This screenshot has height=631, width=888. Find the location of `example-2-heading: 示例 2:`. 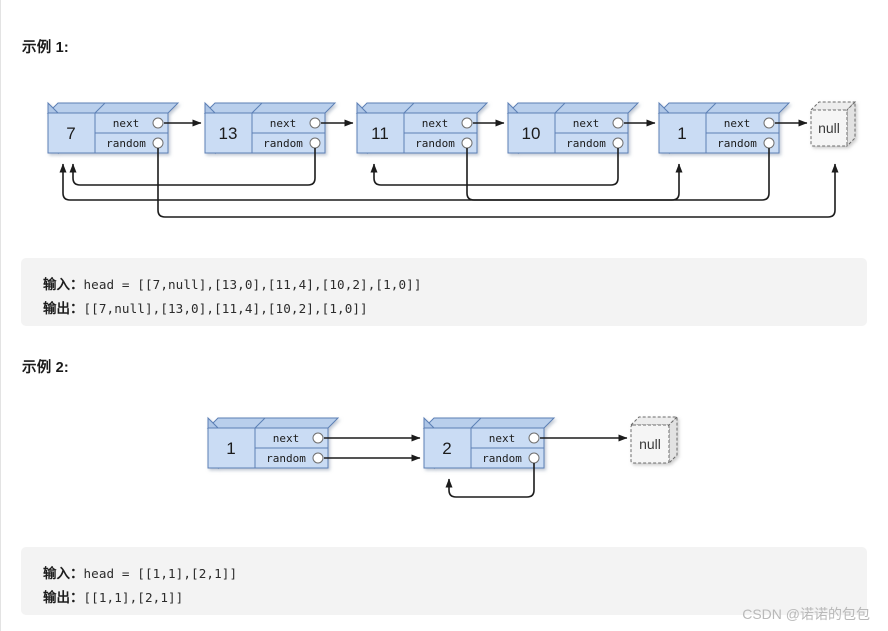

example-2-heading: 示例 2: is located at coordinates (45, 368).